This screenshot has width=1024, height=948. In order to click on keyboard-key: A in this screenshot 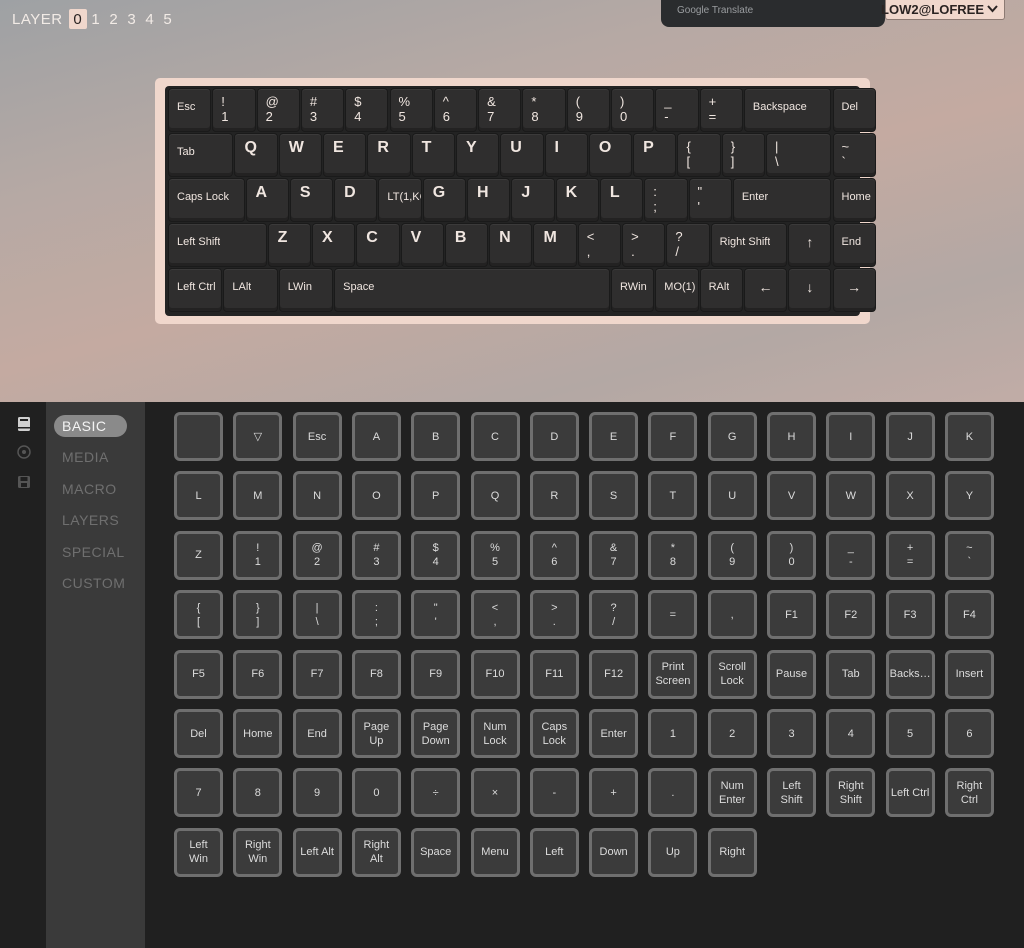, I will do `click(267, 200)`.